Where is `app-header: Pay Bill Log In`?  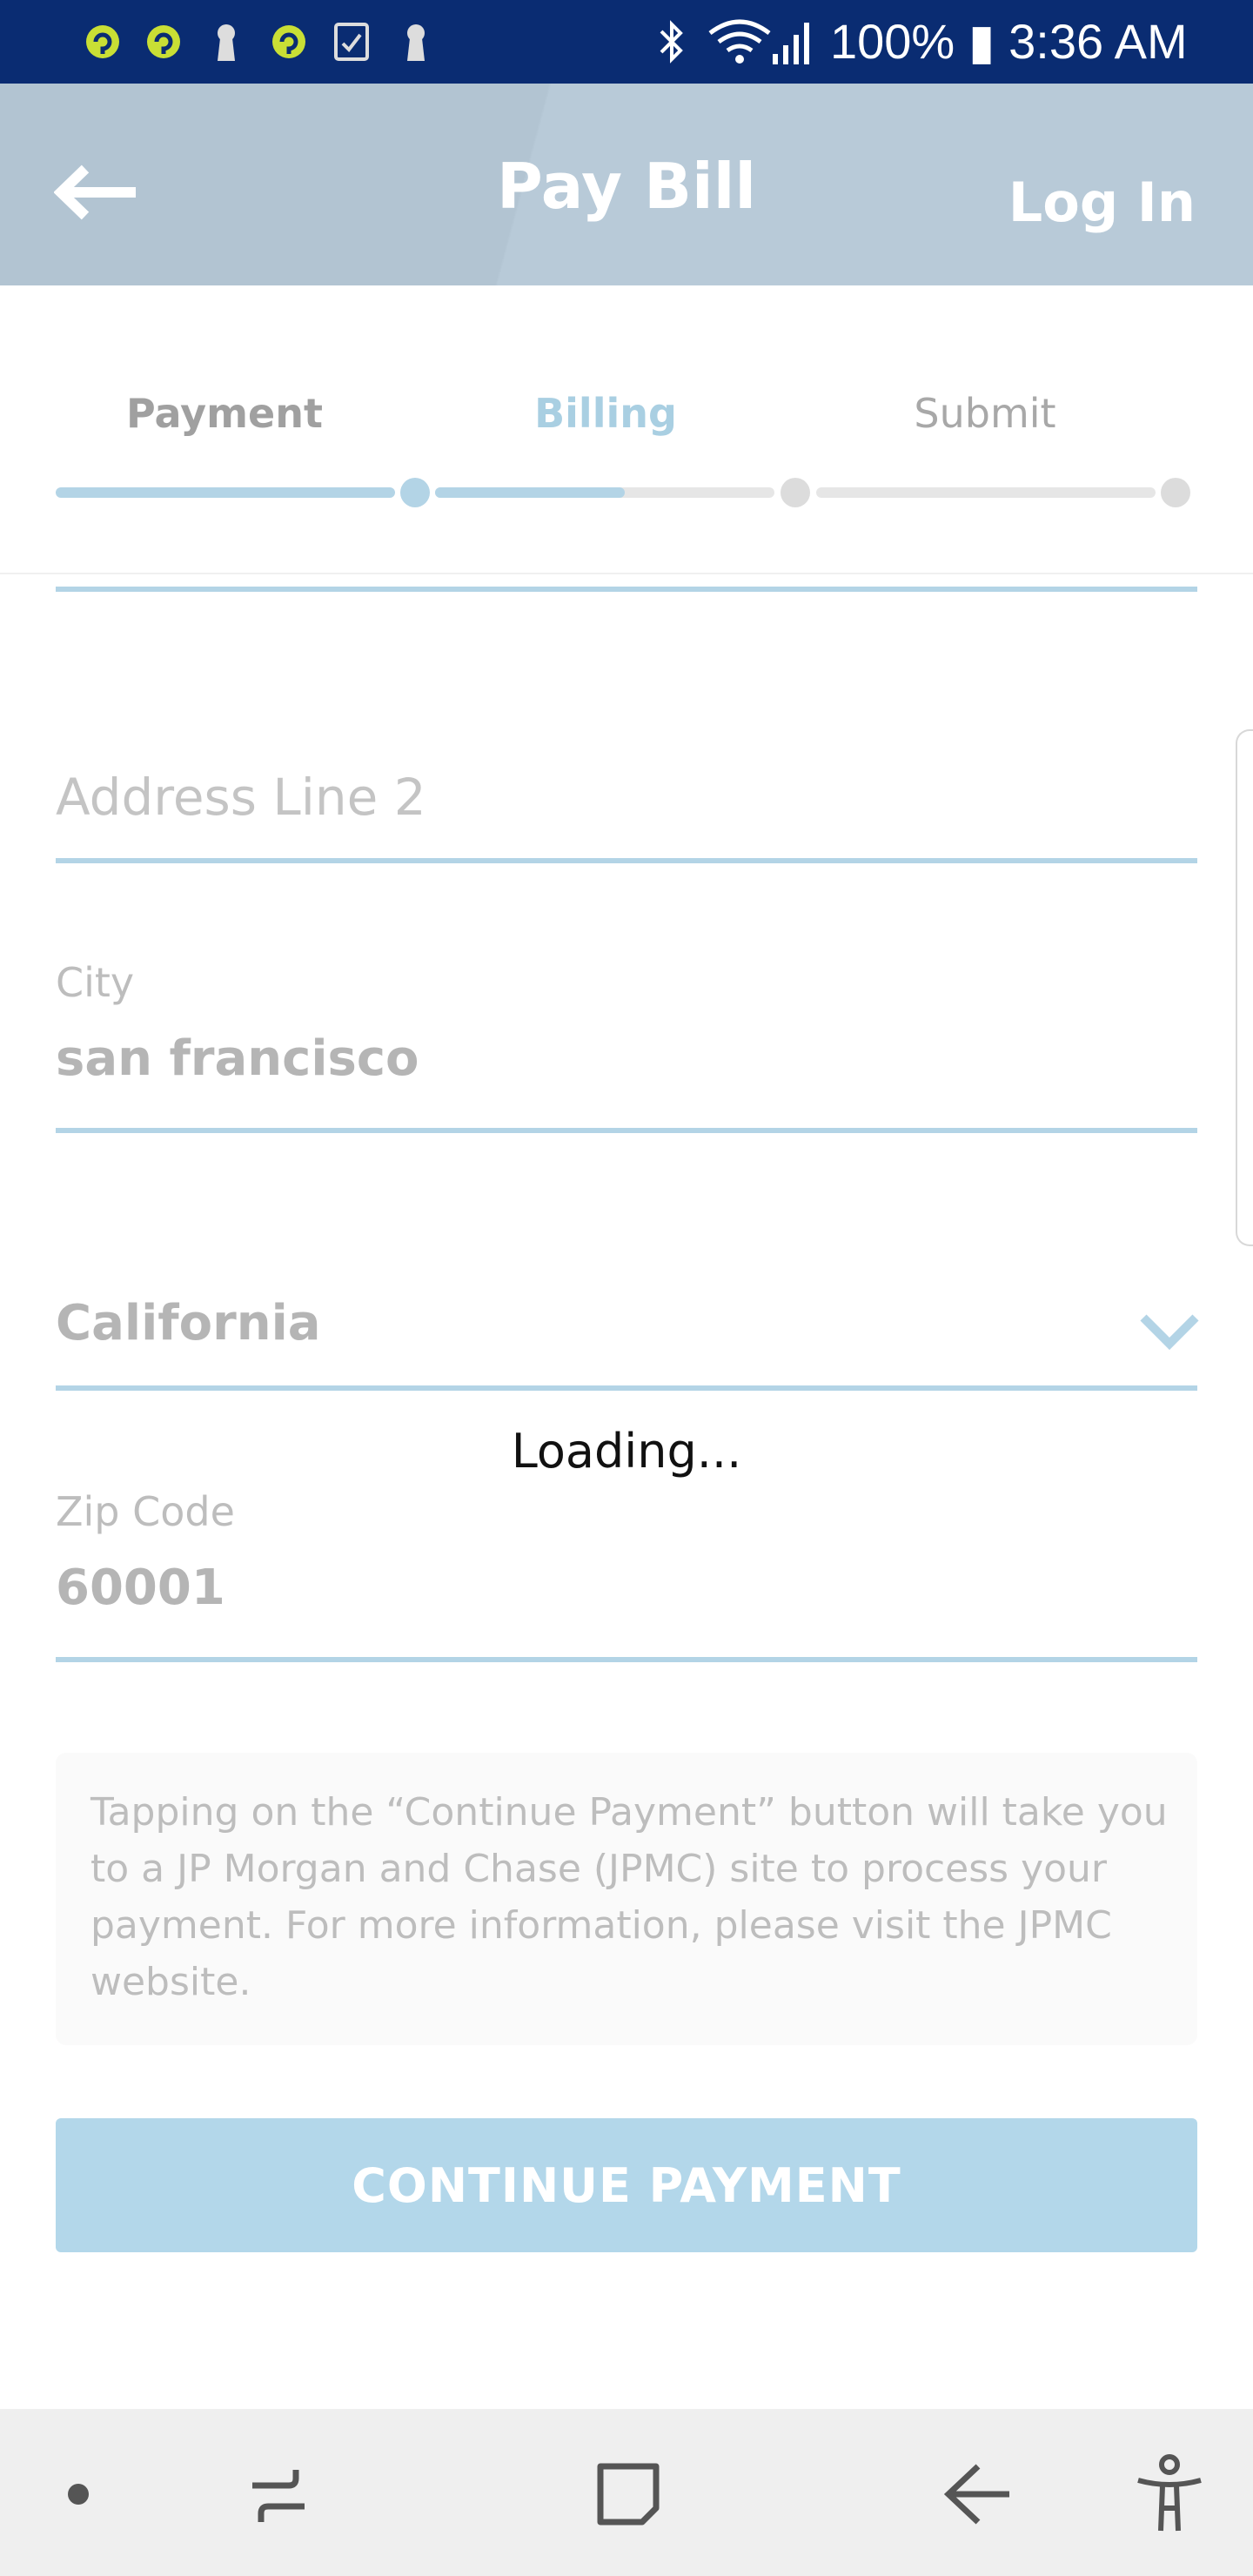
app-header: Pay Bill Log In is located at coordinates (626, 184).